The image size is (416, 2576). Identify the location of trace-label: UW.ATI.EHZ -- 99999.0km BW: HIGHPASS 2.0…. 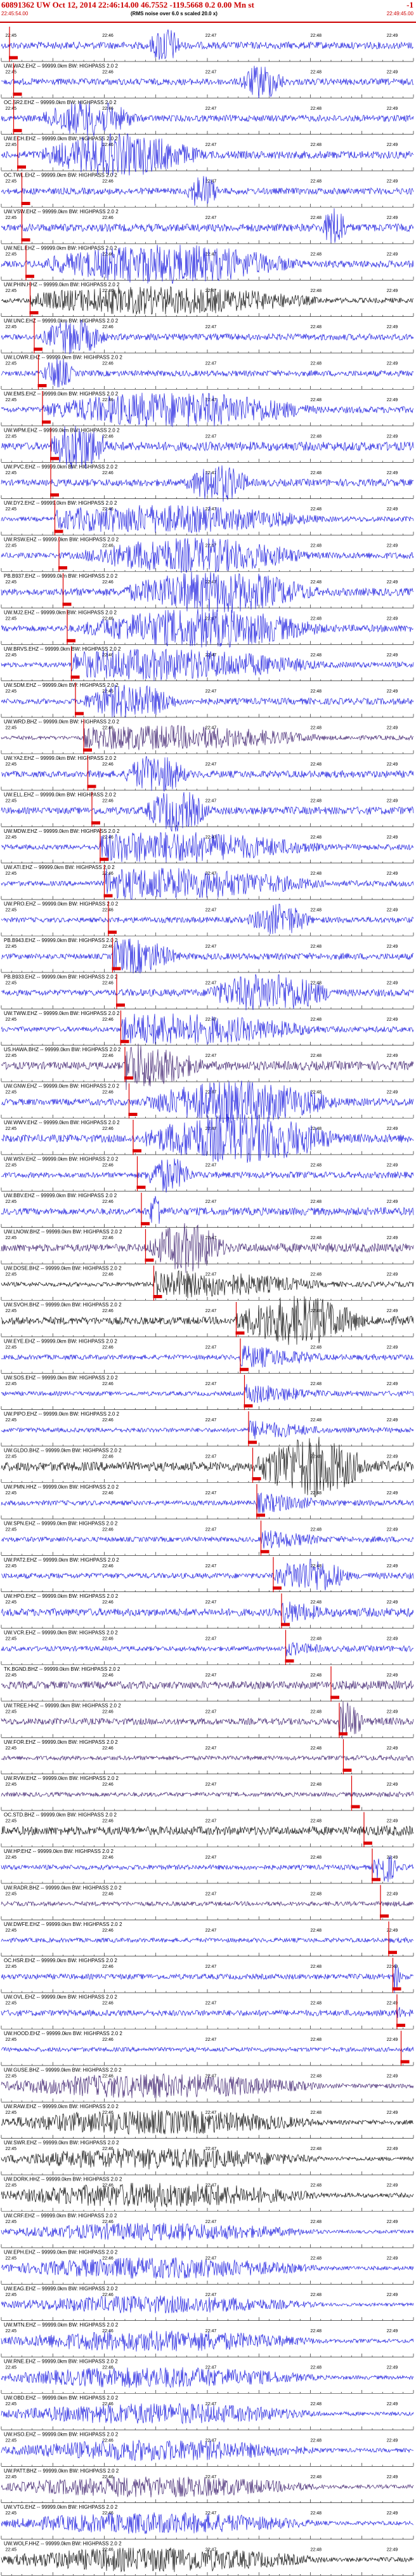
(59, 867).